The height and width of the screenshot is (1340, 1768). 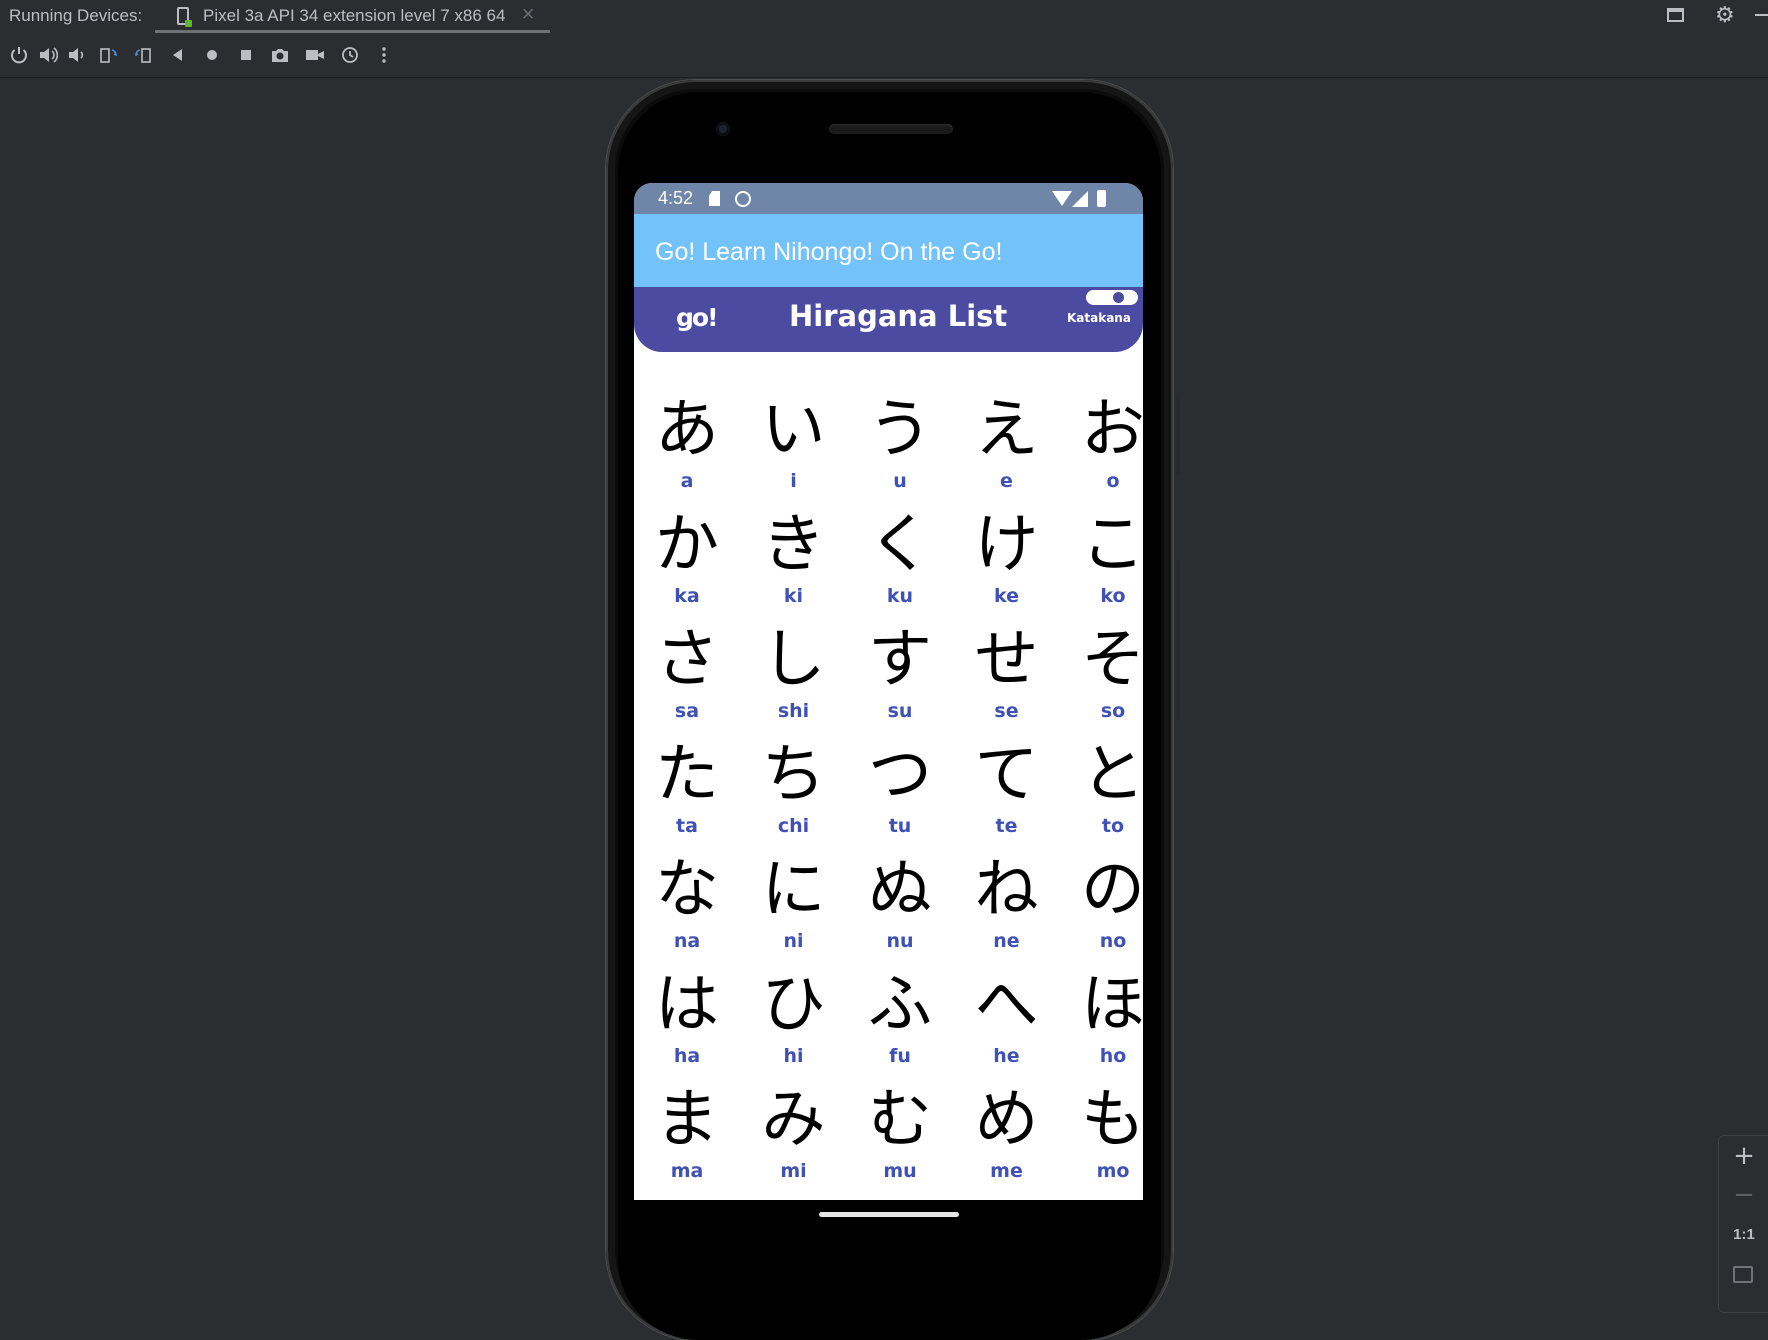 I want to click on kana-cell: と to, so click(x=1101, y=792).